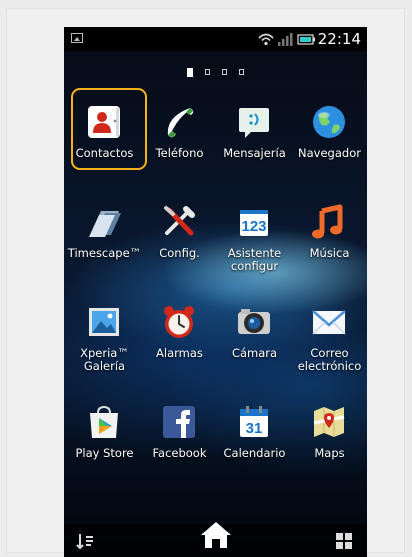  What do you see at coordinates (329, 359) in the screenshot?
I see `app-label: Correo electrónico` at bounding box center [329, 359].